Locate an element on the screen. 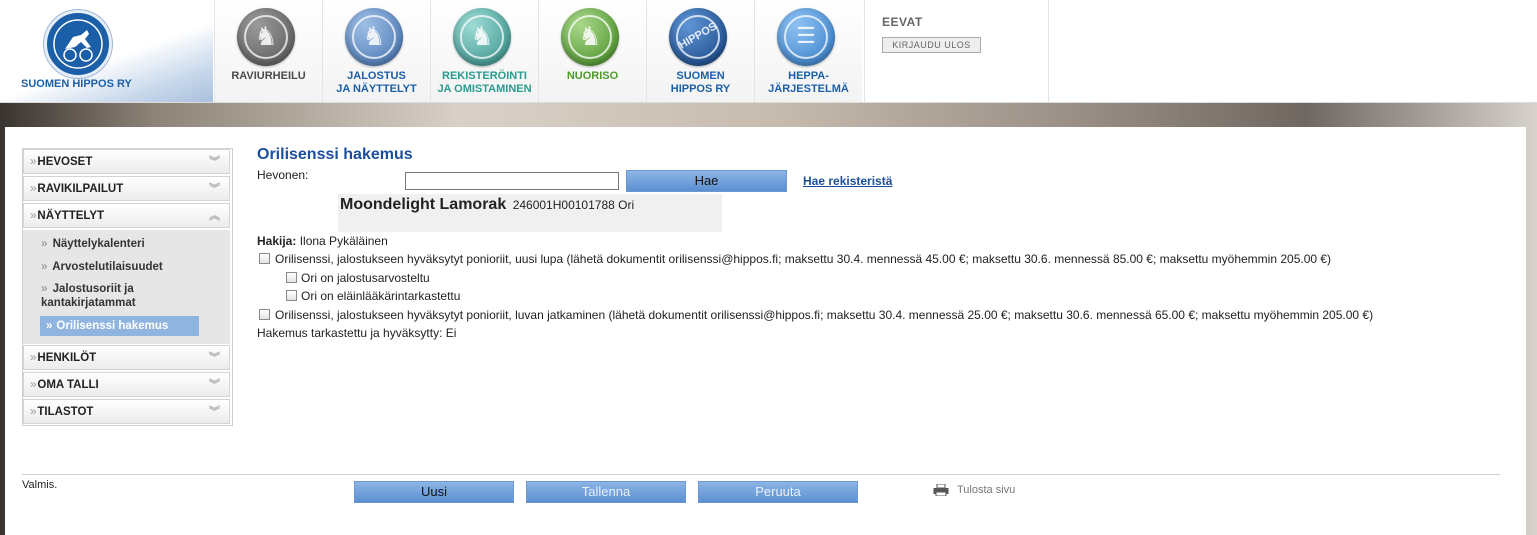 Image resolution: width=1537 pixels, height=535 pixels. nav-heppa: ☰ HEPPA- JÄRJESTELMÄ is located at coordinates (808, 51).